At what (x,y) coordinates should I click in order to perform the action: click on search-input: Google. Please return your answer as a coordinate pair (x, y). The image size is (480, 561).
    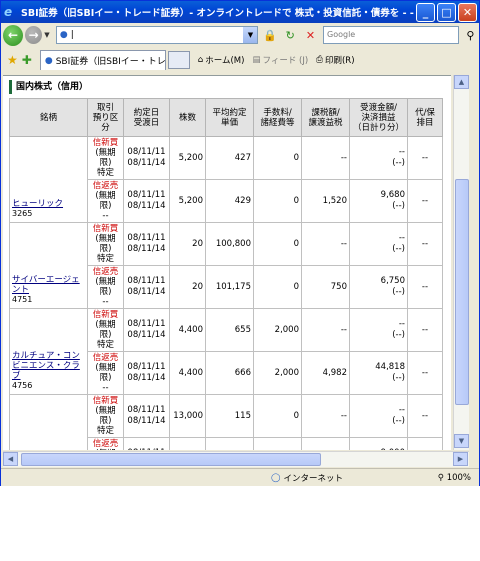
    Looking at the image, I should click on (391, 35).